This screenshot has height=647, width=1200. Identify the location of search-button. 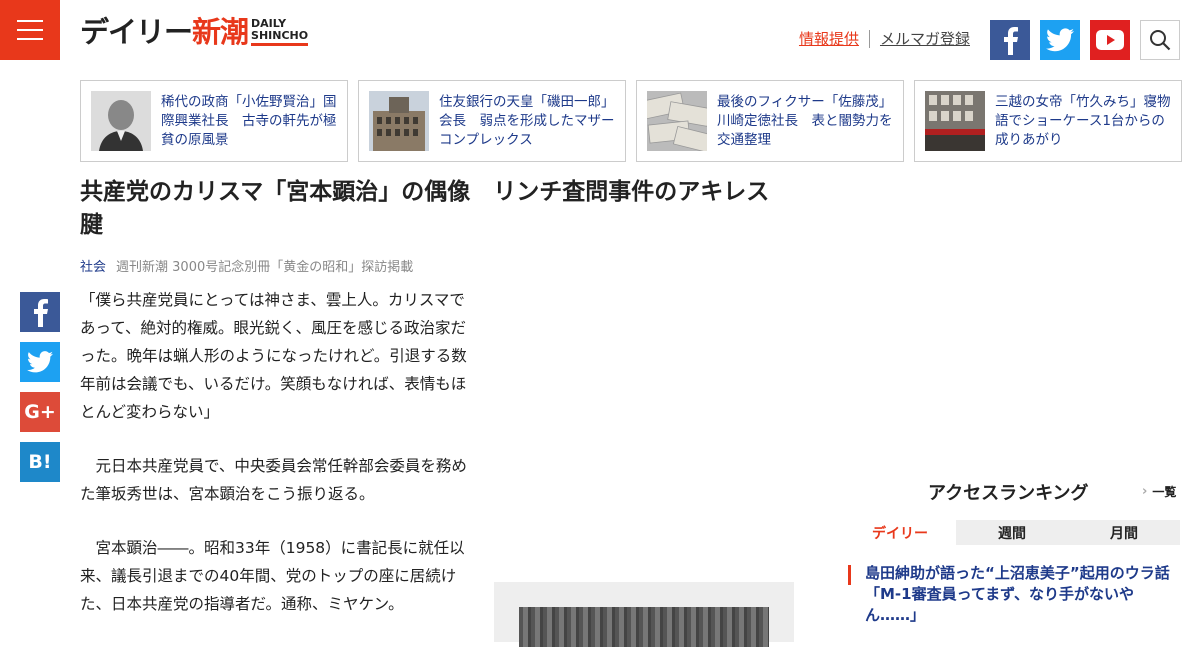
(1160, 40).